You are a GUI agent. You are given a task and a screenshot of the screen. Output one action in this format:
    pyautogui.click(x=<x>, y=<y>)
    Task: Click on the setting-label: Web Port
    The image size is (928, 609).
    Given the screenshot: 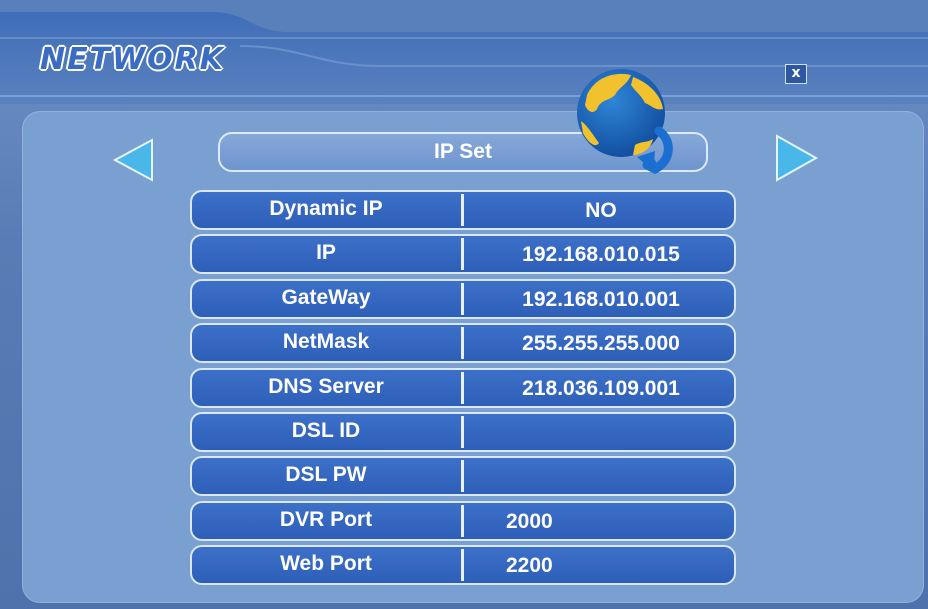 What is the action you would take?
    pyautogui.click(x=326, y=563)
    